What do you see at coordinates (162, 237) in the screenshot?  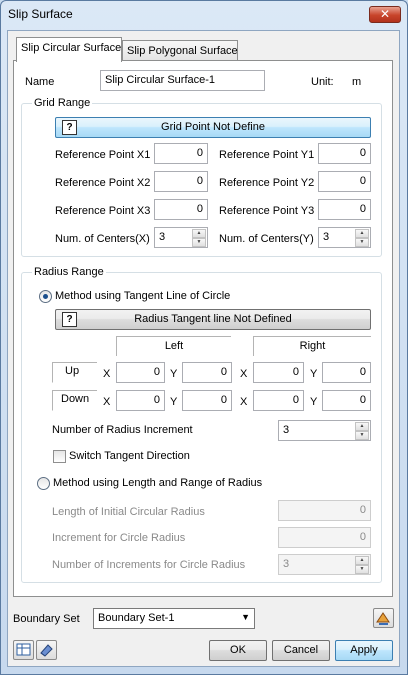 I see `centers-x-value: 3` at bounding box center [162, 237].